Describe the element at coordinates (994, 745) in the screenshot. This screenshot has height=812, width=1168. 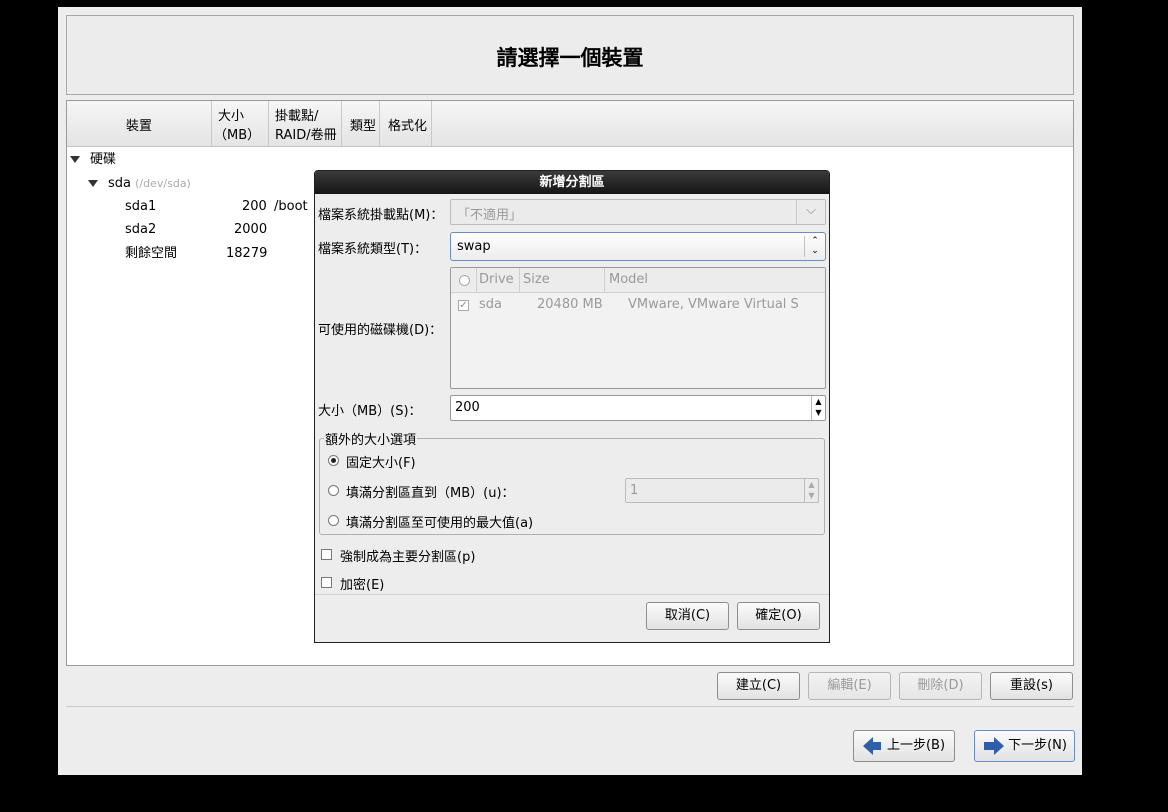
I see `next-arrow-icon` at that location.